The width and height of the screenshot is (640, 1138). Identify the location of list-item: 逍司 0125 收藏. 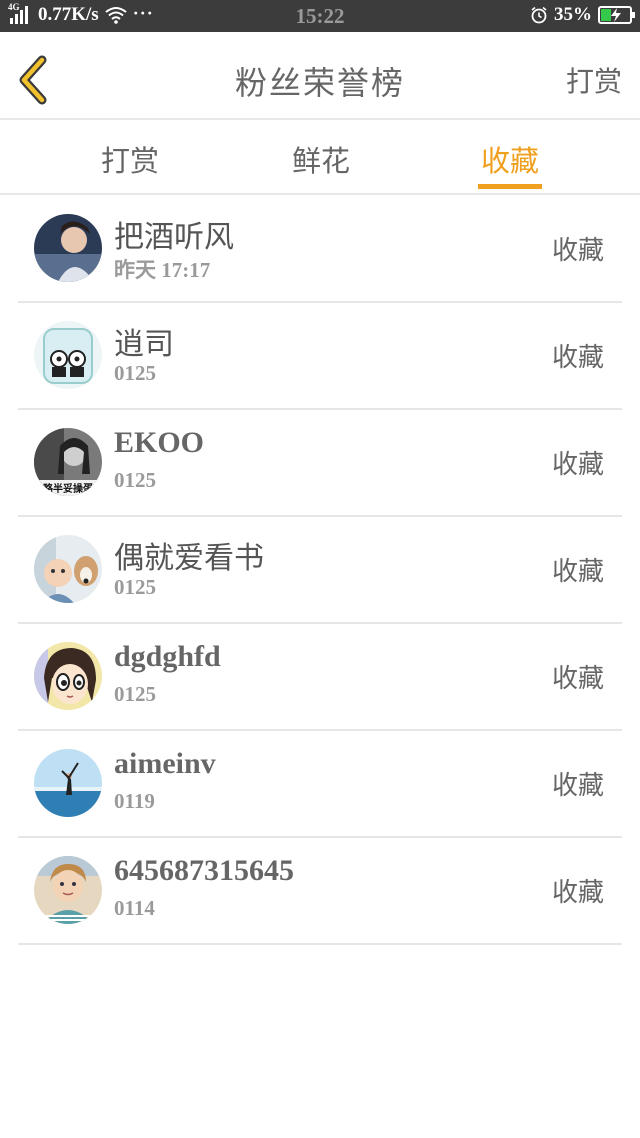
(320, 356).